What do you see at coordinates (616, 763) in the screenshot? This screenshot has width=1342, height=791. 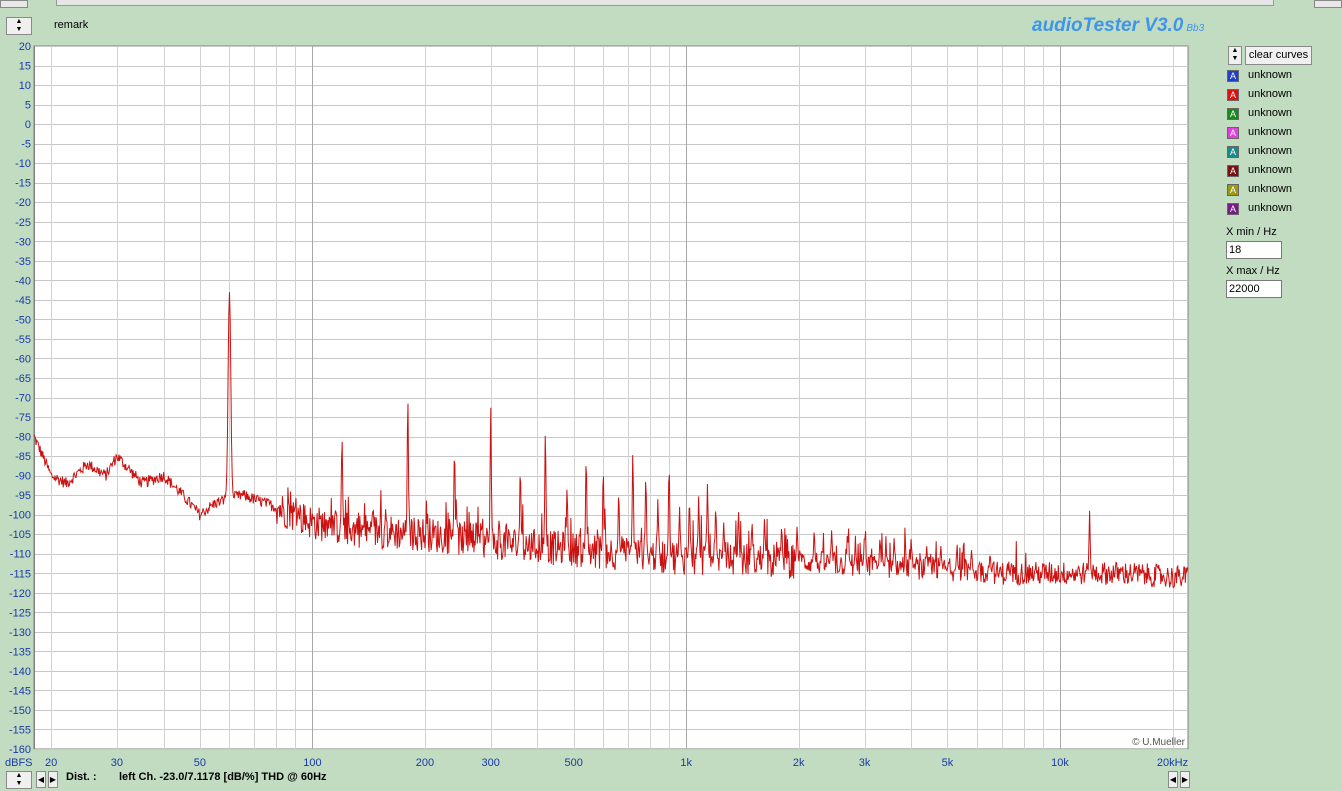 I see `x-tick-labels: 20 30 50 100 200 300 500 1k 2k 3k 5k 10k 20kHz` at bounding box center [616, 763].